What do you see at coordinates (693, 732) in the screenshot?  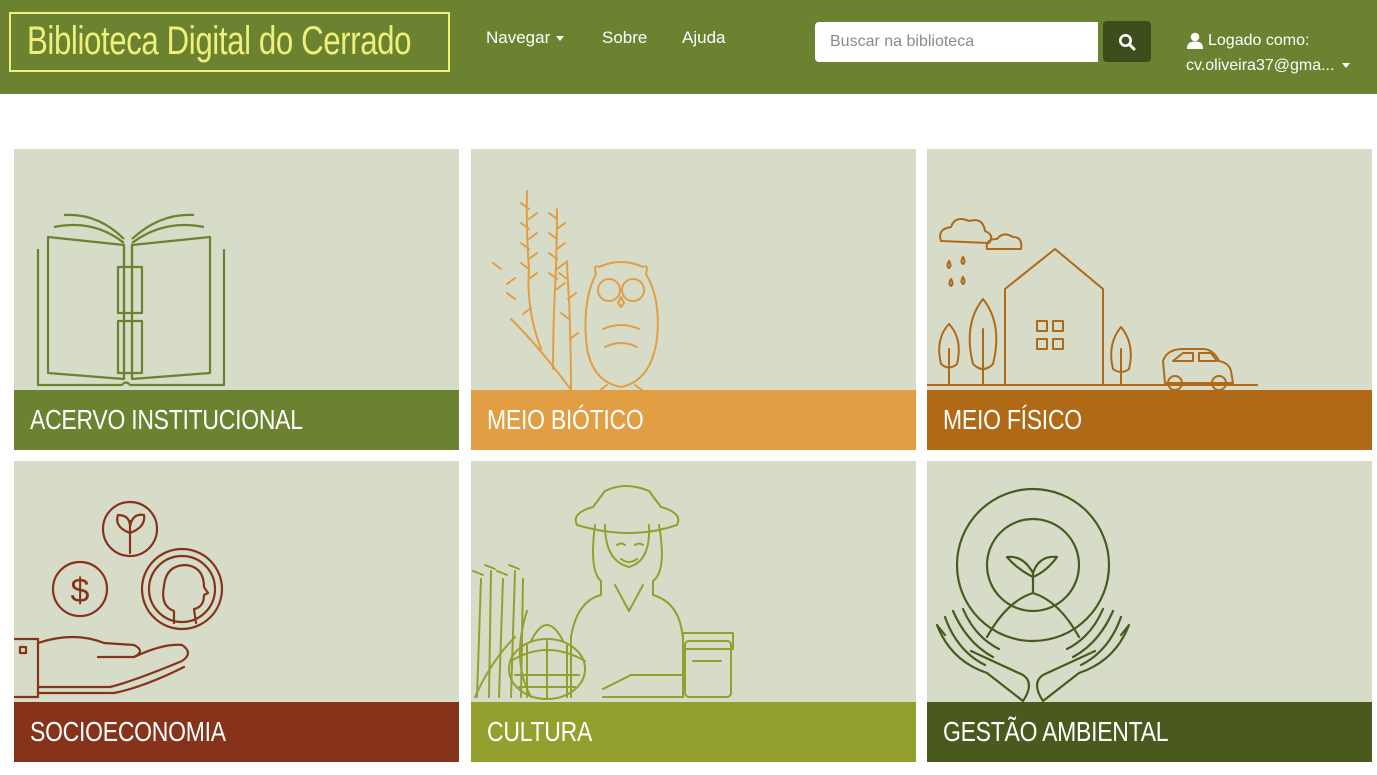 I see `tile-band: CULTURA` at bounding box center [693, 732].